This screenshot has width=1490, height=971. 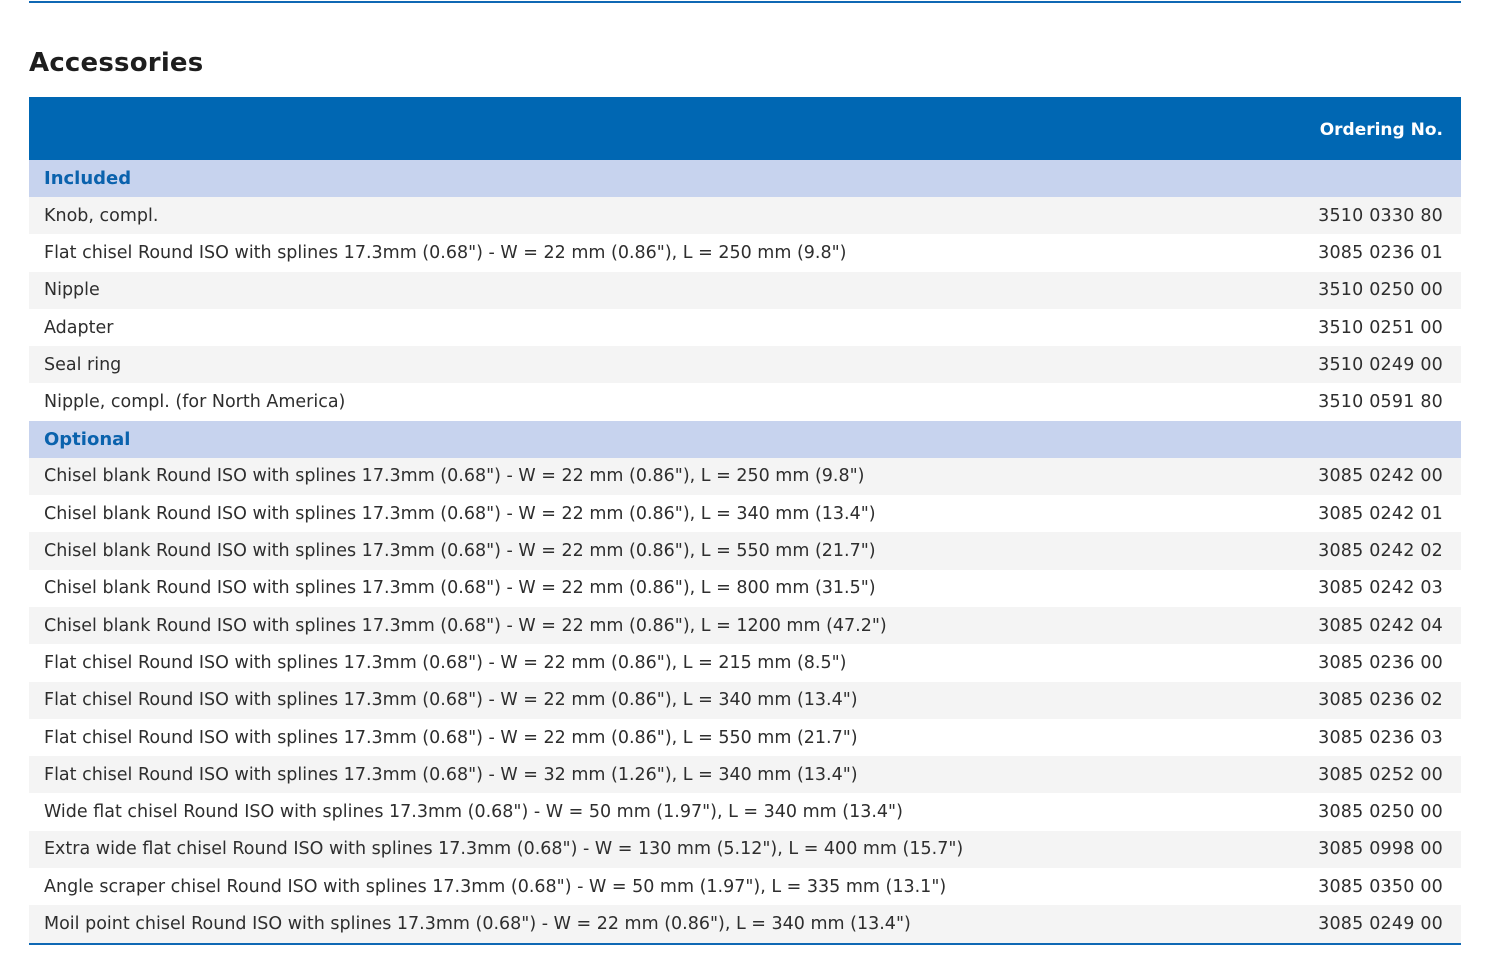 I want to click on section-label: Included, so click(x=88, y=178).